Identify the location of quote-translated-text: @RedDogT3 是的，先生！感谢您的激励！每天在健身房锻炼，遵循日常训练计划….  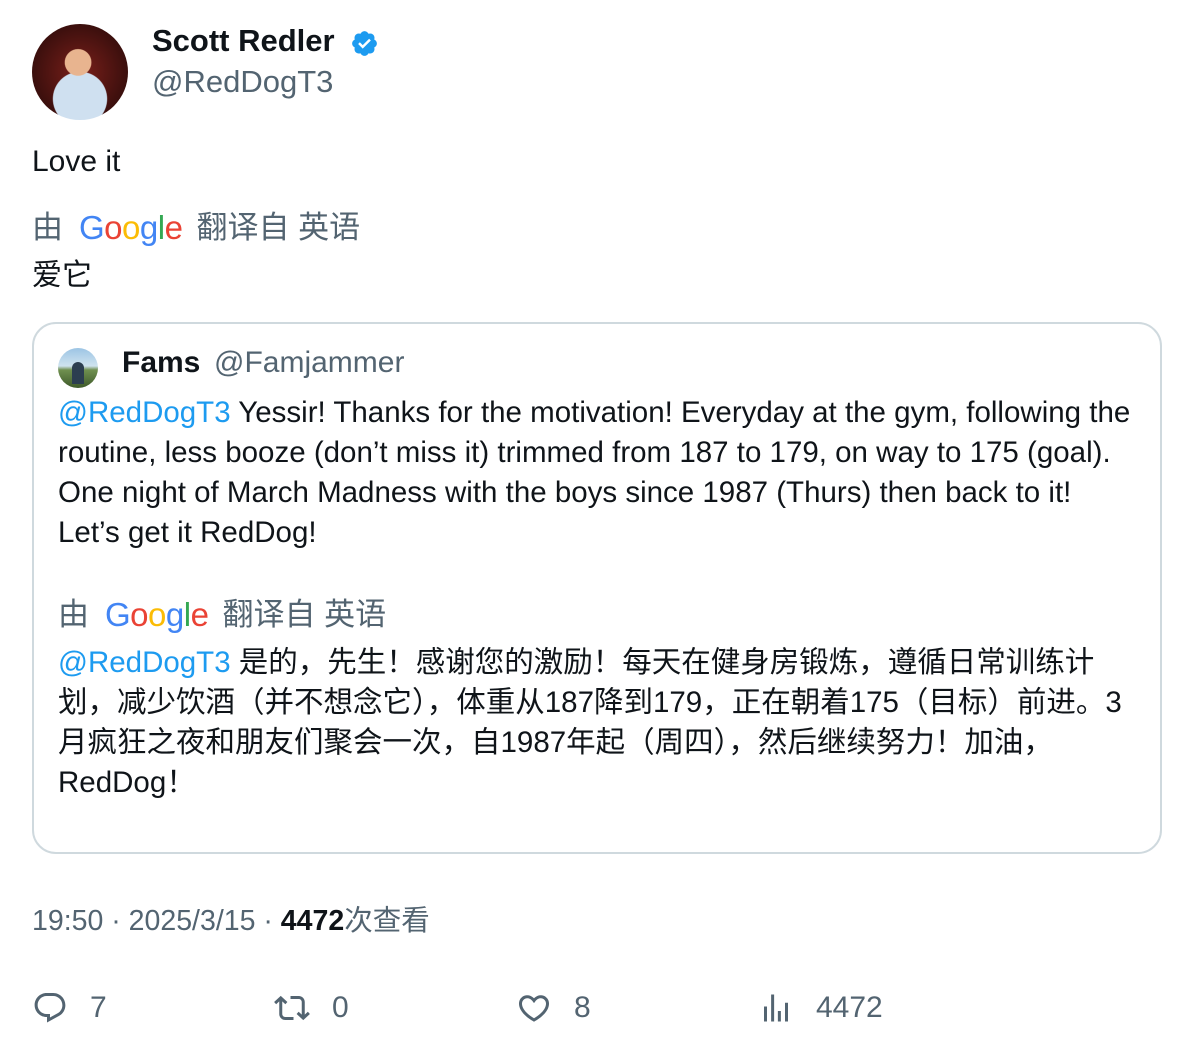
(598, 723).